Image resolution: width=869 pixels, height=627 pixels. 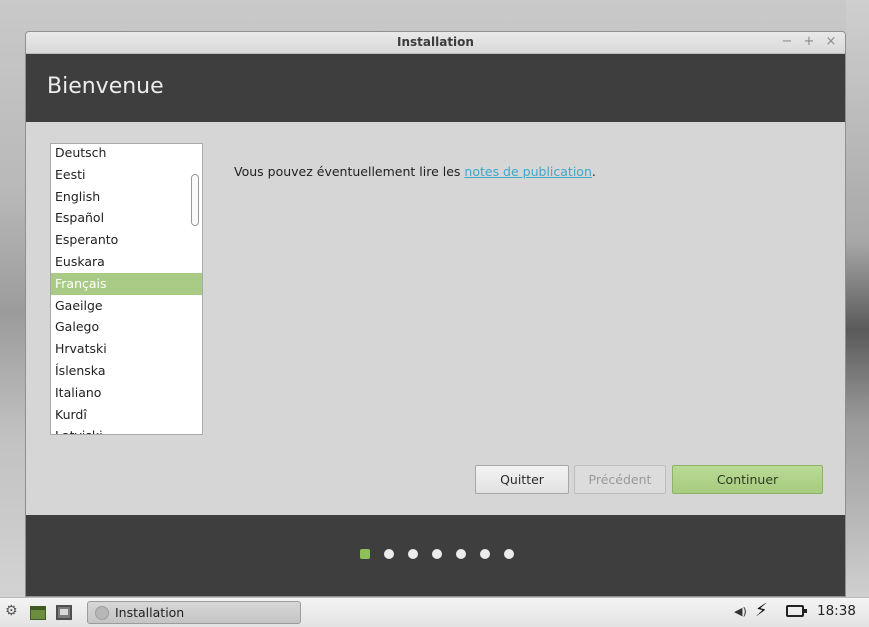 What do you see at coordinates (195, 200) in the screenshot?
I see `language-list-scrollbar` at bounding box center [195, 200].